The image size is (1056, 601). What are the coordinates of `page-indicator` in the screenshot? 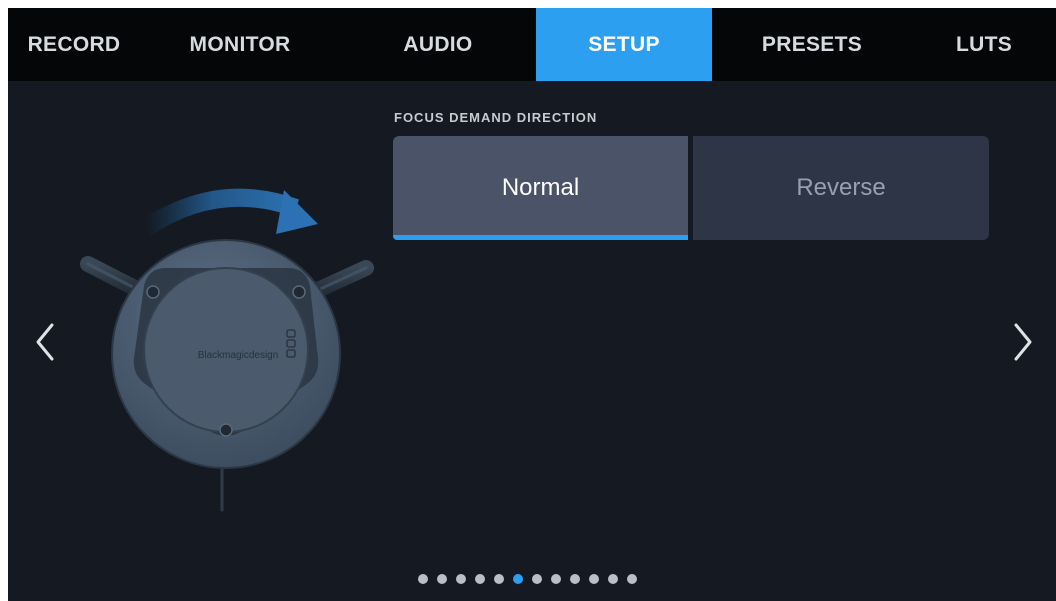 It's located at (527, 580).